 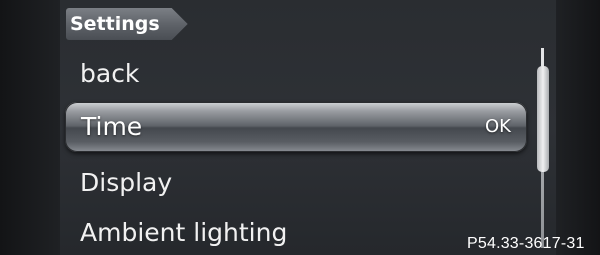 I want to click on menu-item-ambient-lighting: Ambient lighting, so click(x=183, y=233).